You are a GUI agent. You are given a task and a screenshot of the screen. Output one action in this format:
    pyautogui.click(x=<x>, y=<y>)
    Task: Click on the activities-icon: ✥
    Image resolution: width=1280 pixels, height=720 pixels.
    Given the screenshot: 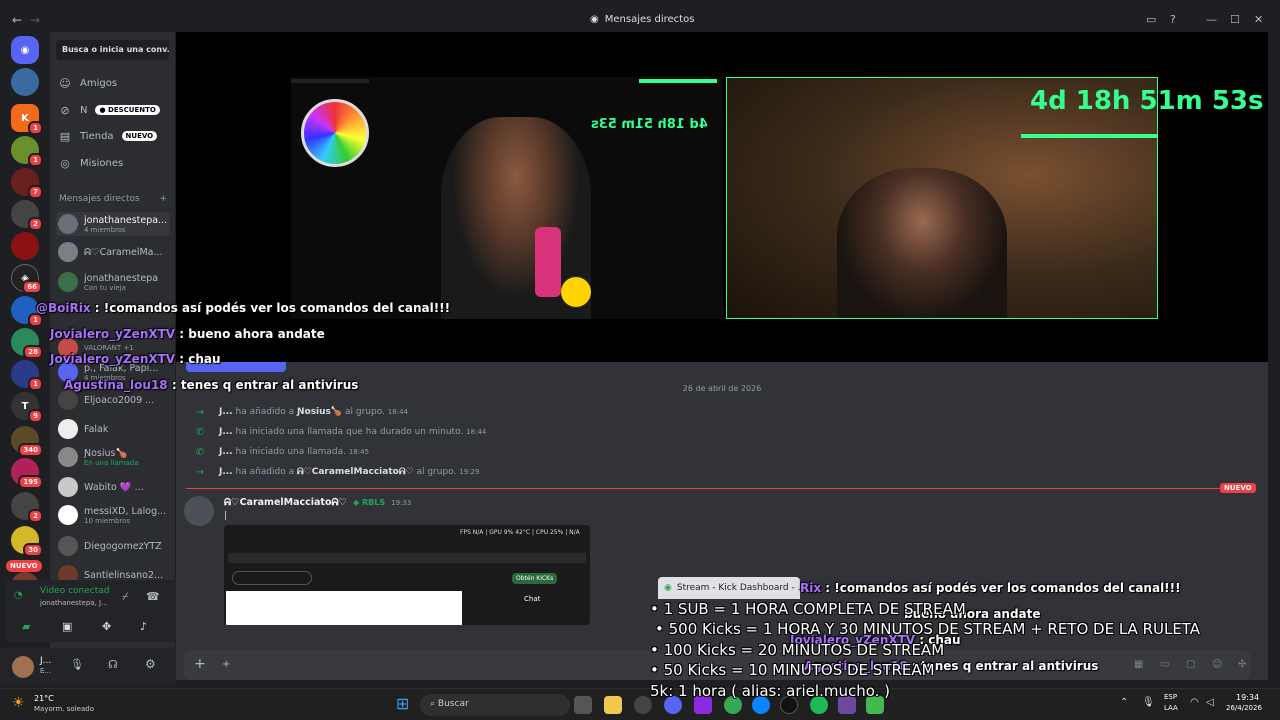 What is the action you would take?
    pyautogui.click(x=106, y=626)
    